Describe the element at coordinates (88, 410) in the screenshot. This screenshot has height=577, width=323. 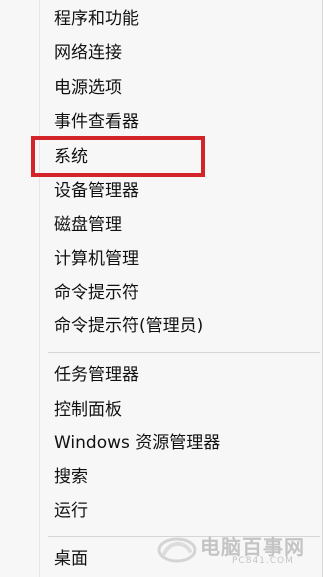
I see `menu-item-control-panel: 控制面板` at that location.